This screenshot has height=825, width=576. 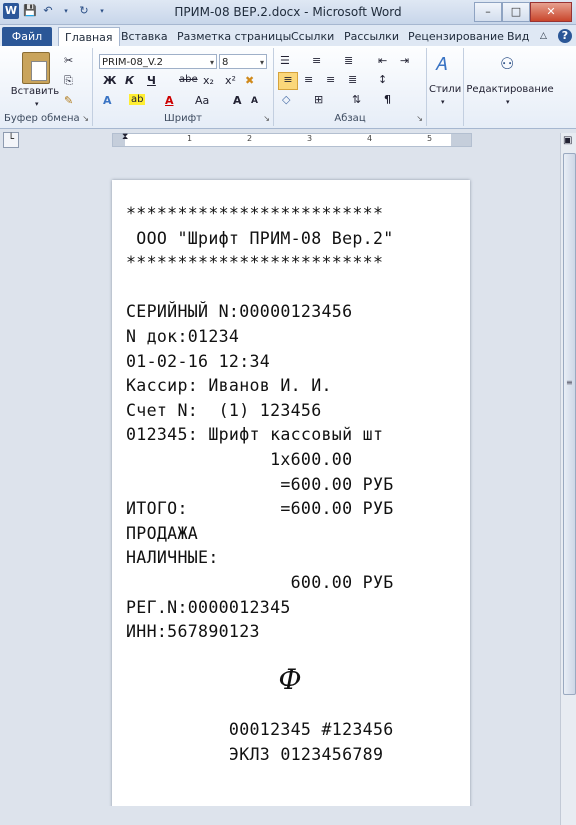 What do you see at coordinates (237, 100) in the screenshot?
I see `grow-font-button: A` at bounding box center [237, 100].